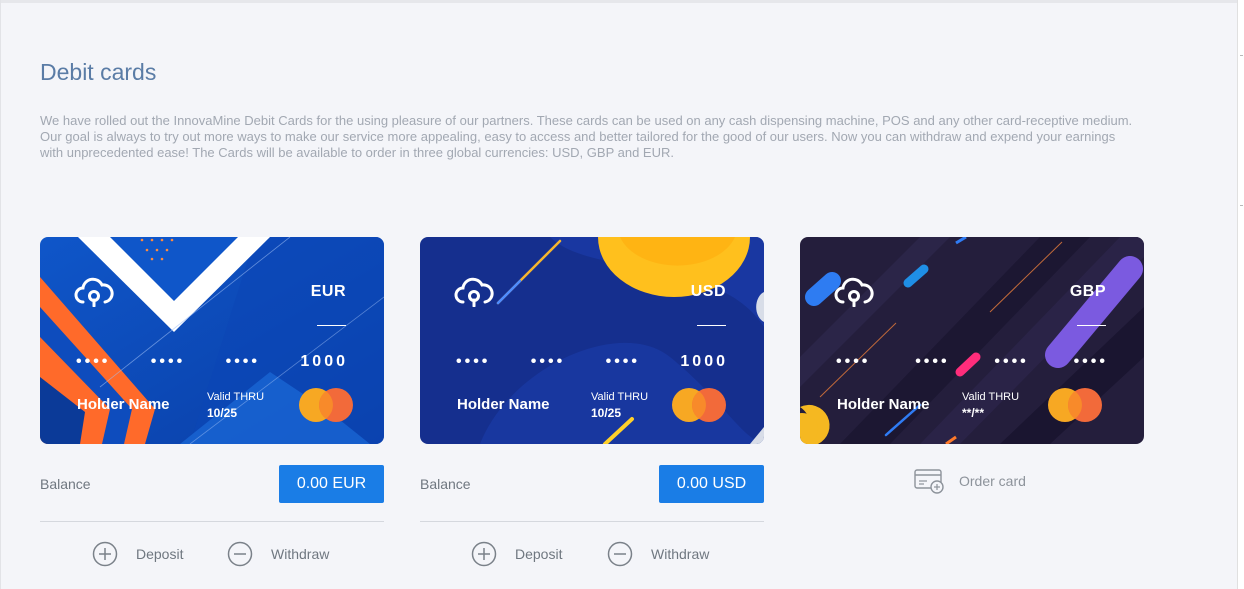 The width and height of the screenshot is (1244, 589). Describe the element at coordinates (331, 484) in the screenshot. I see `balance-eur-button: 0.00 EUR` at that location.